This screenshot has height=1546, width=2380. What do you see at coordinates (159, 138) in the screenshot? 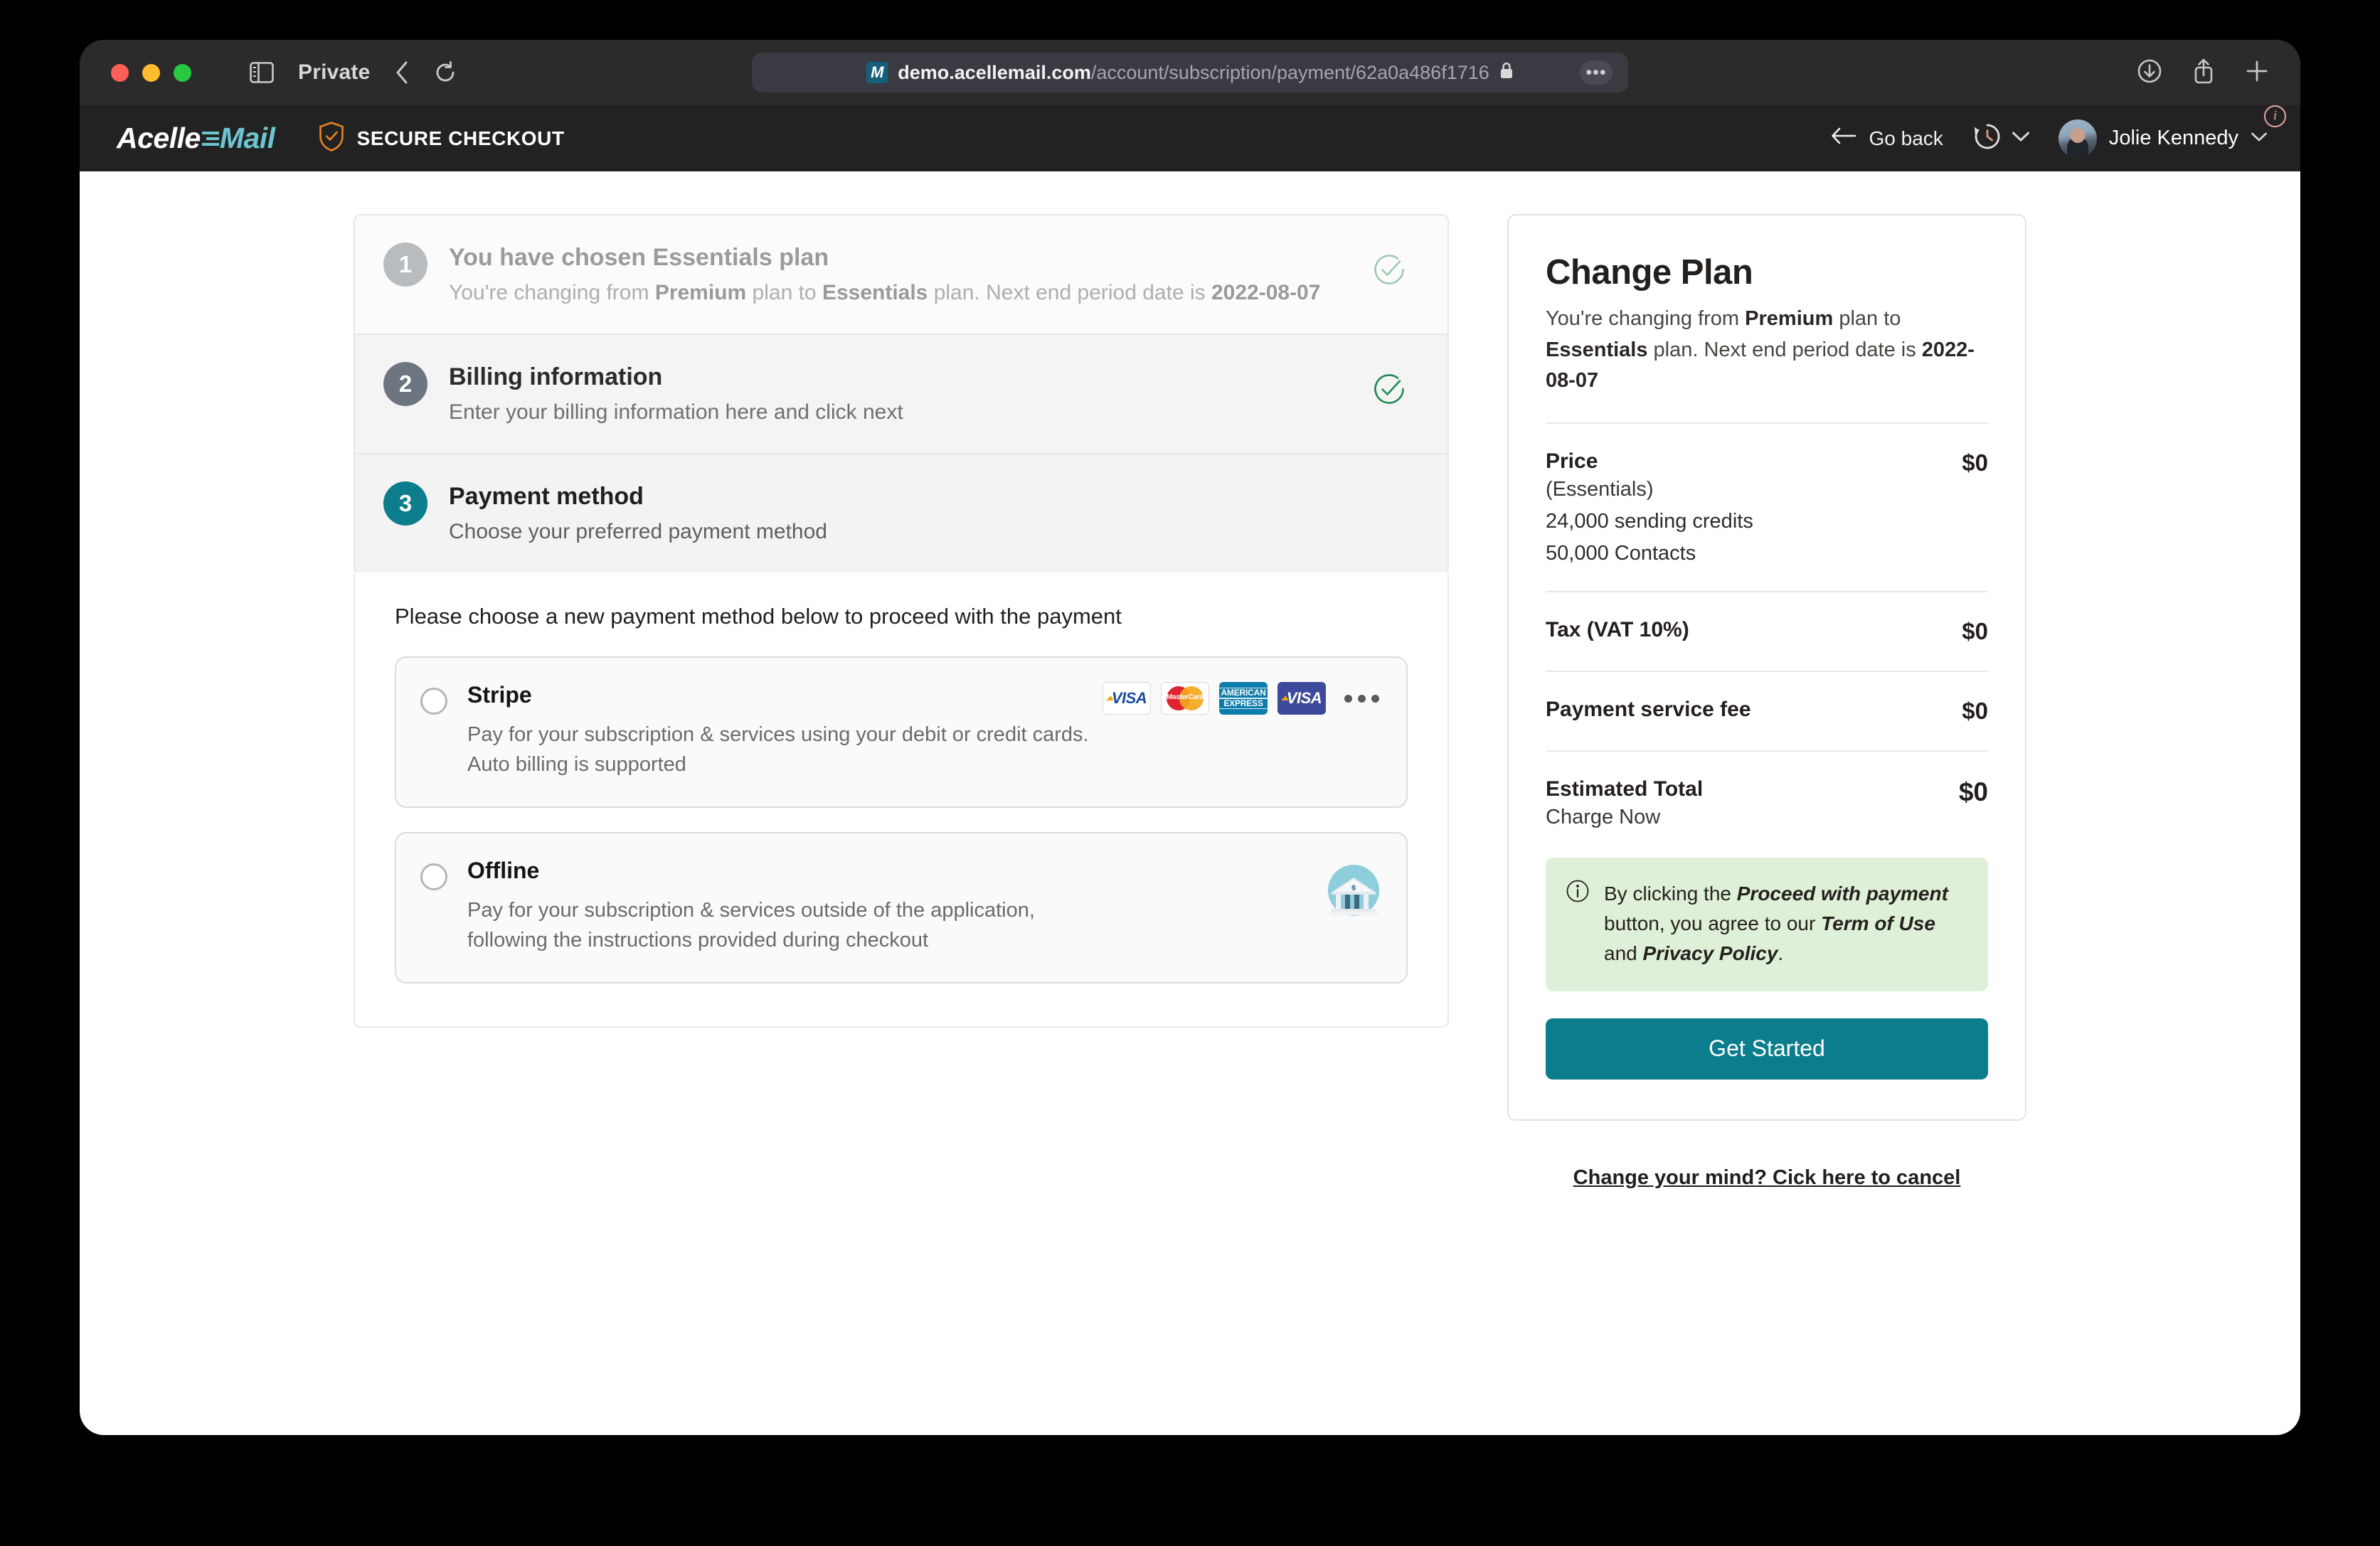
I see `brand-logo-primary: Acelle` at bounding box center [159, 138].